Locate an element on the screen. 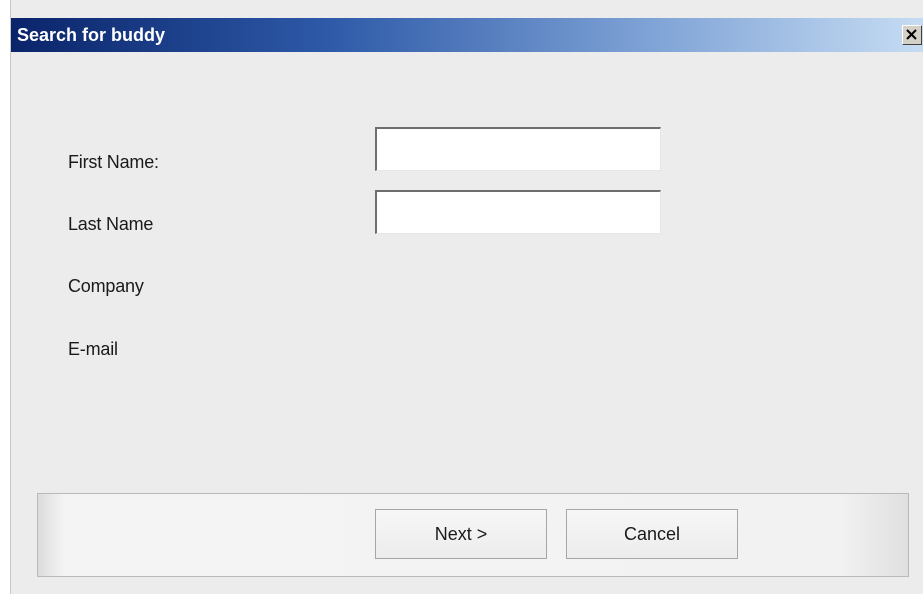  cancel-button: Cancel is located at coordinates (652, 534).